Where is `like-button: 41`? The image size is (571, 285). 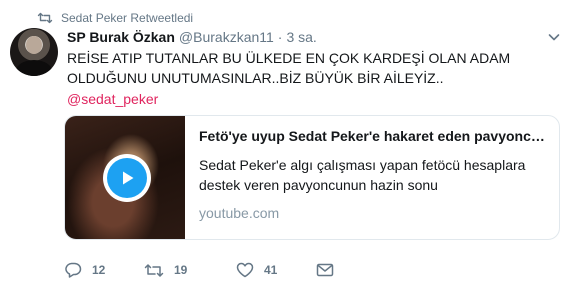
like-button: 41 is located at coordinates (276, 270).